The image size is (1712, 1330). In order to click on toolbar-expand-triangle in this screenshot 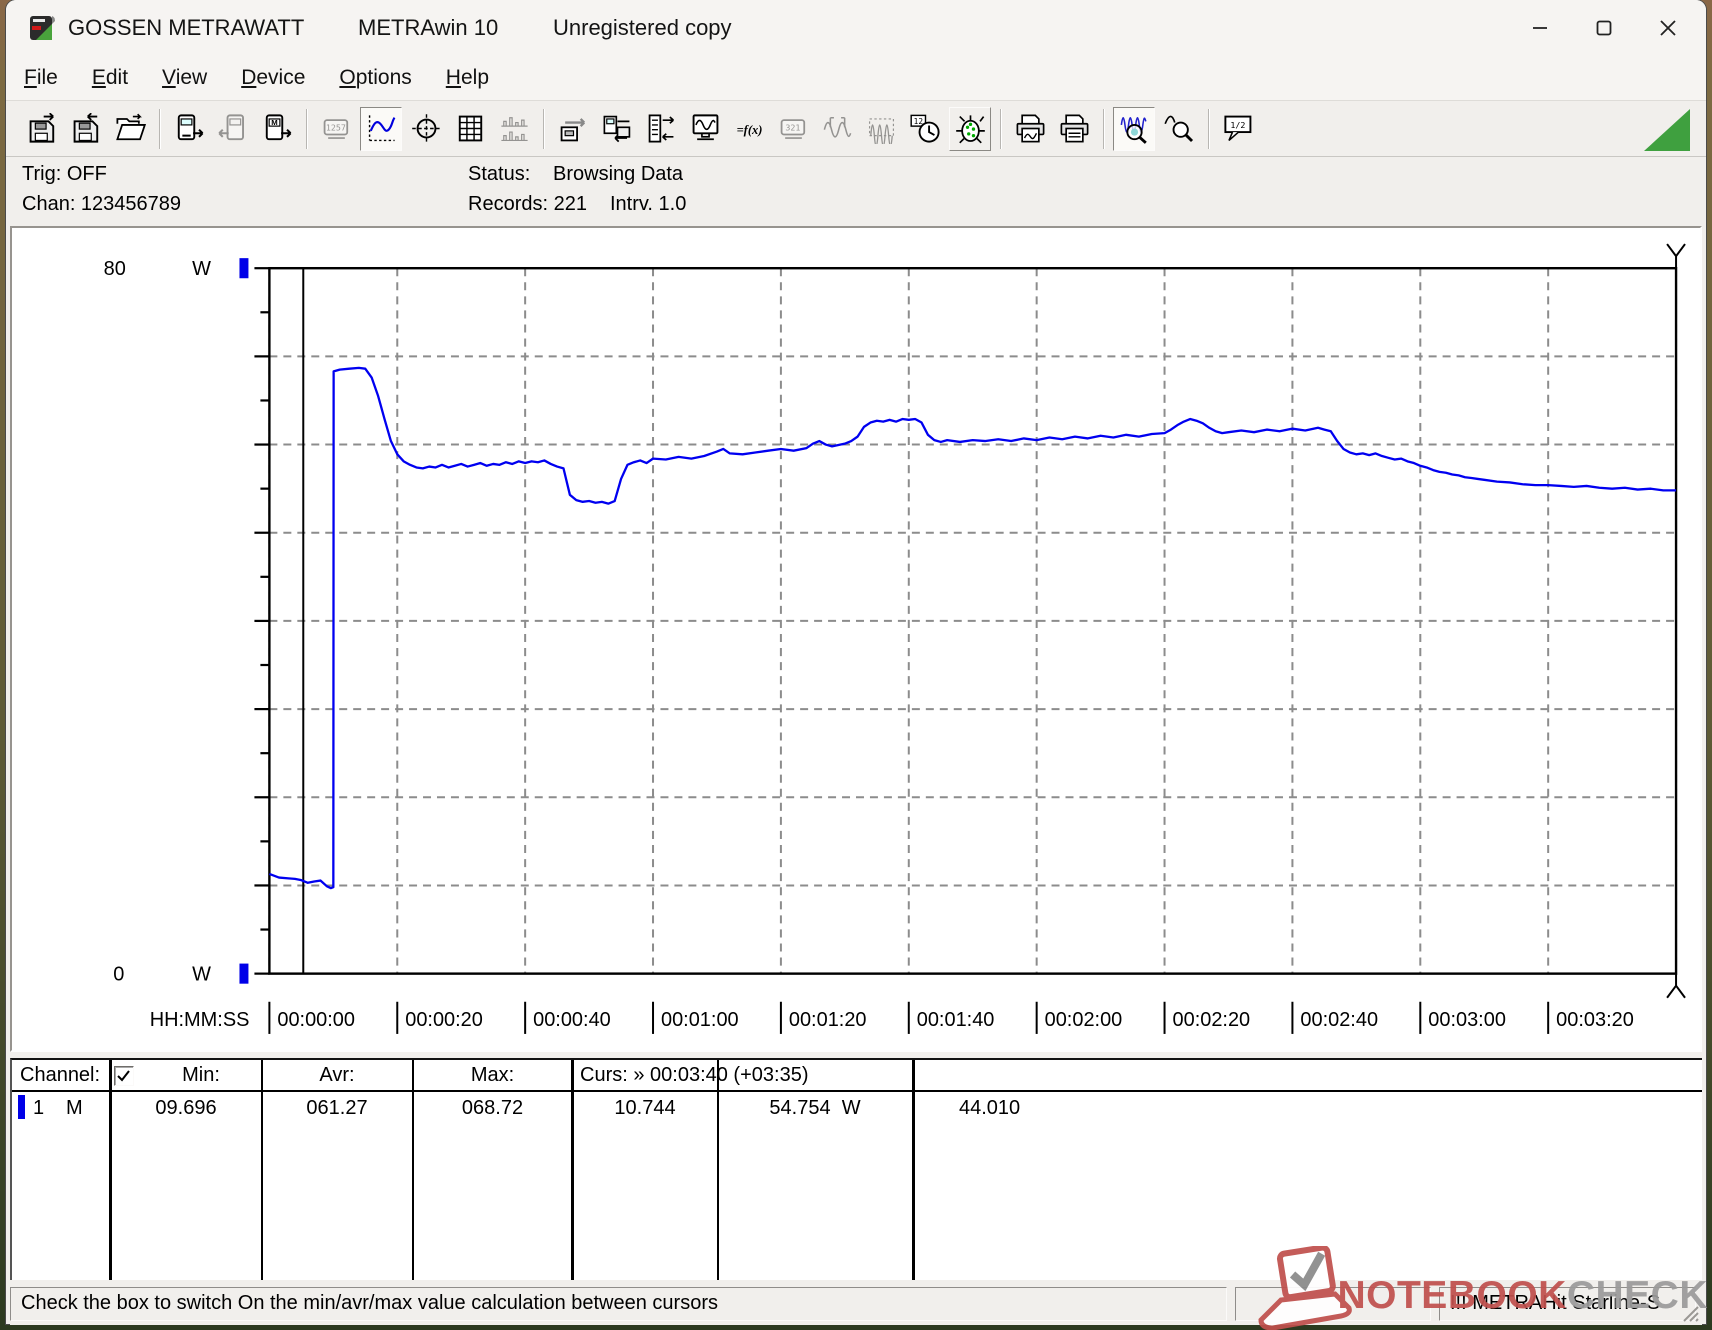, I will do `click(1667, 130)`.